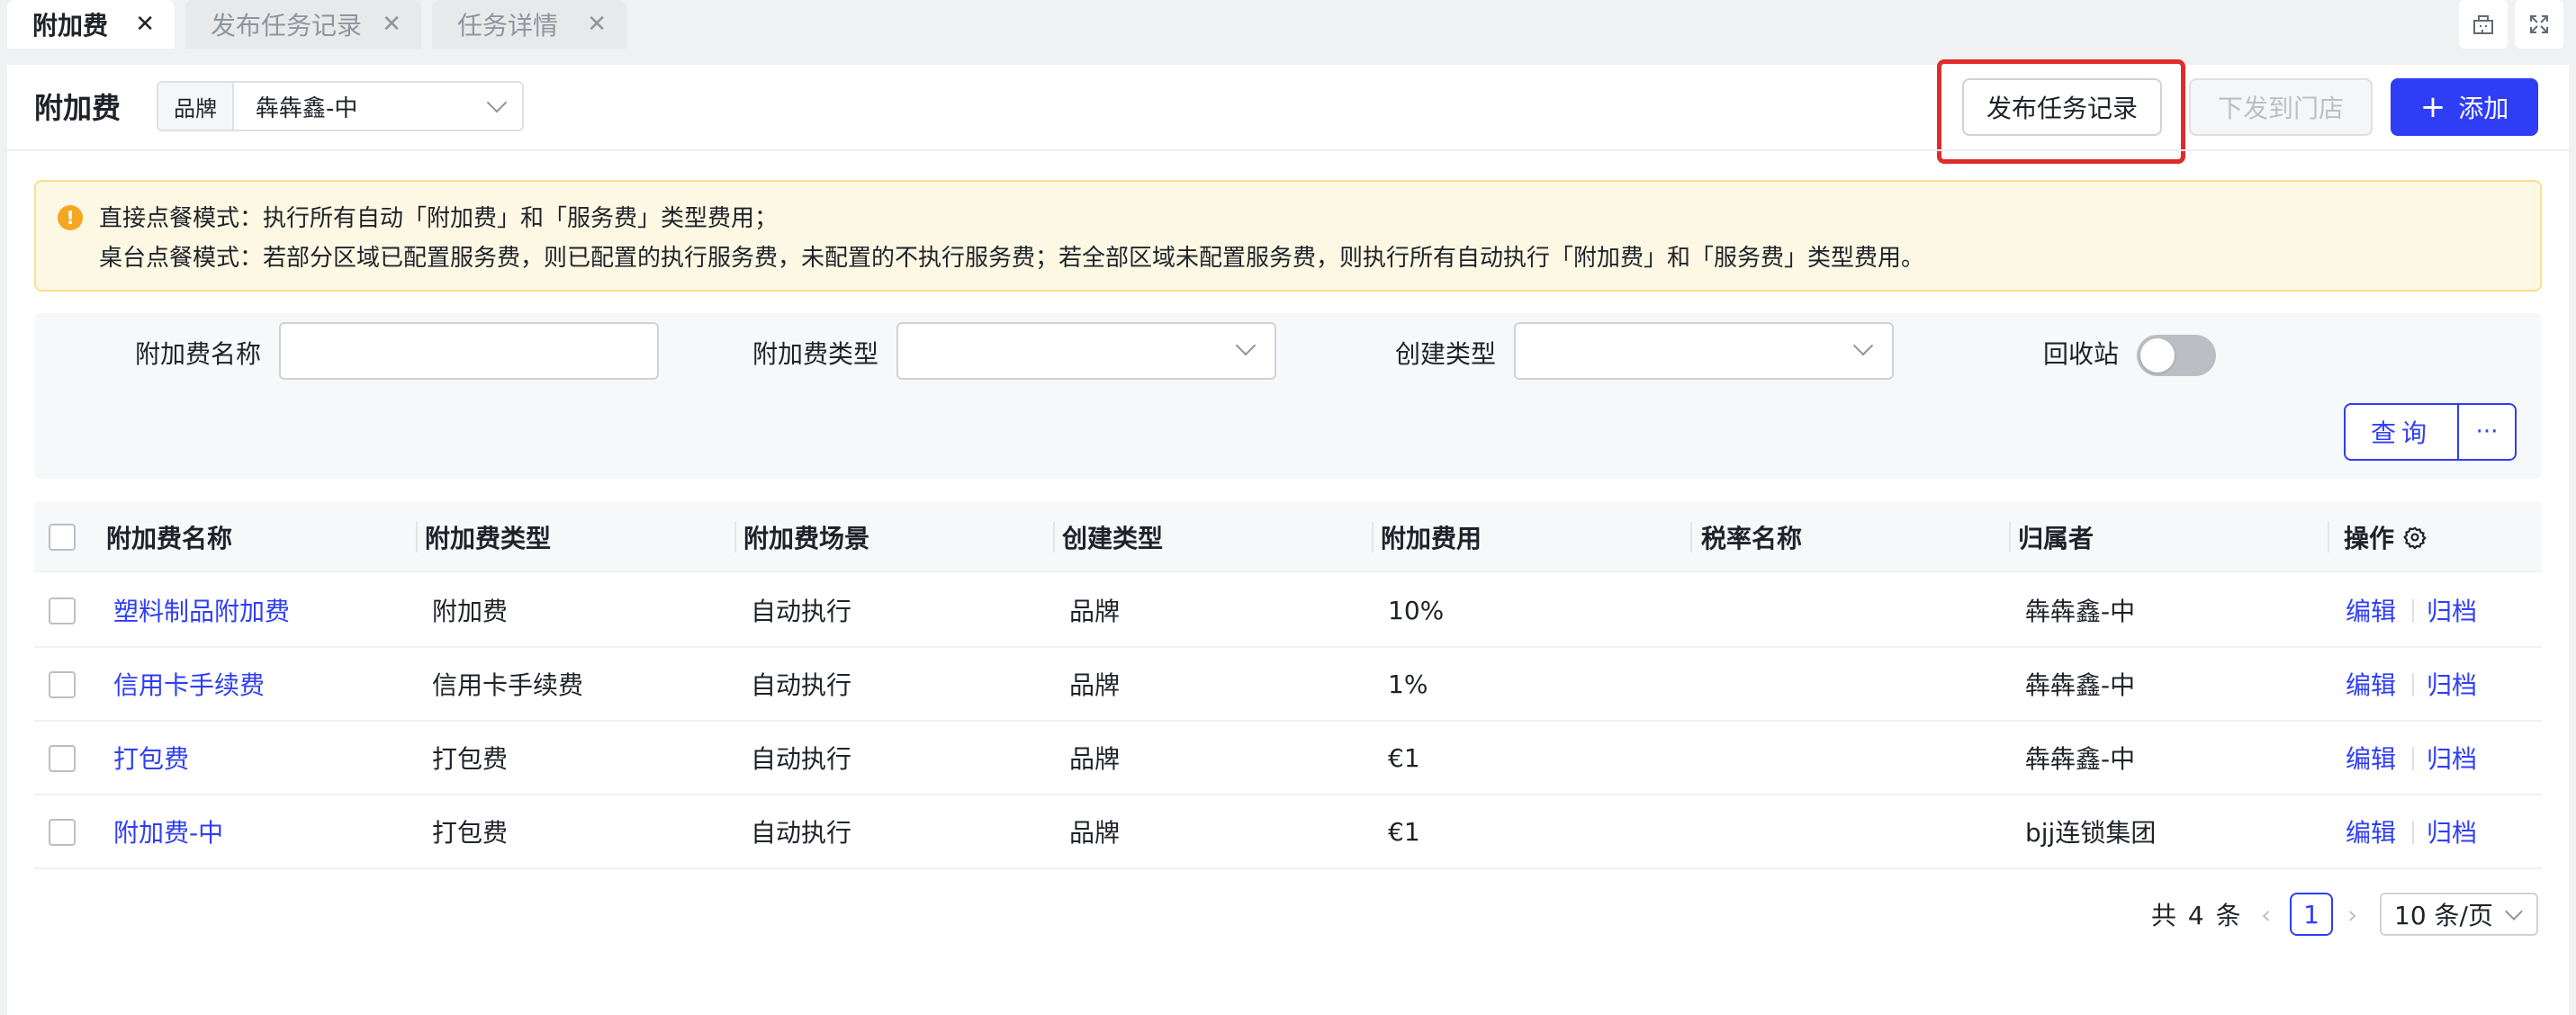 This screenshot has height=1015, width=2576. I want to click on table-row: 塑料制品附加费 附加费 自动执行 品牌 10% 犇犇鑫-中 编辑 归档, so click(1288, 611).